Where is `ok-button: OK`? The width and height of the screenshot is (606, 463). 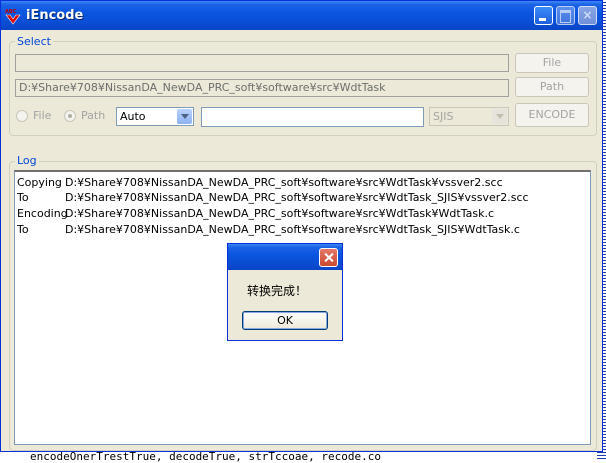
ok-button: OK is located at coordinates (285, 320).